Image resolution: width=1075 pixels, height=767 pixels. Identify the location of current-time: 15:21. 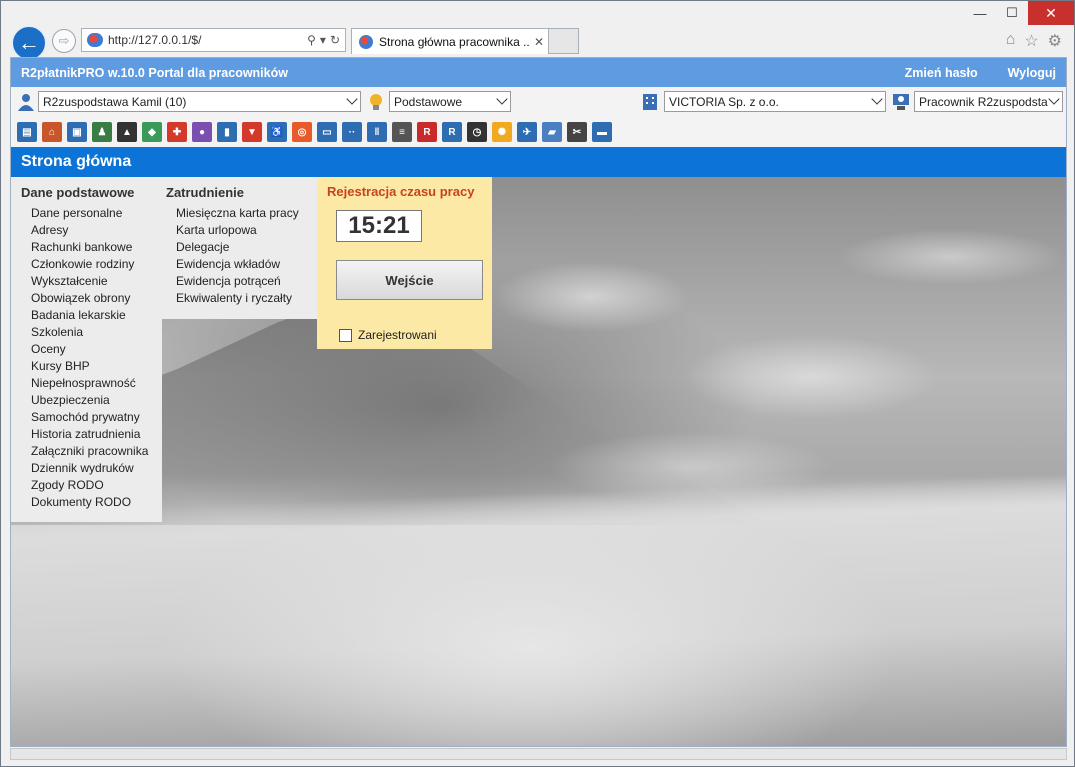
(379, 226).